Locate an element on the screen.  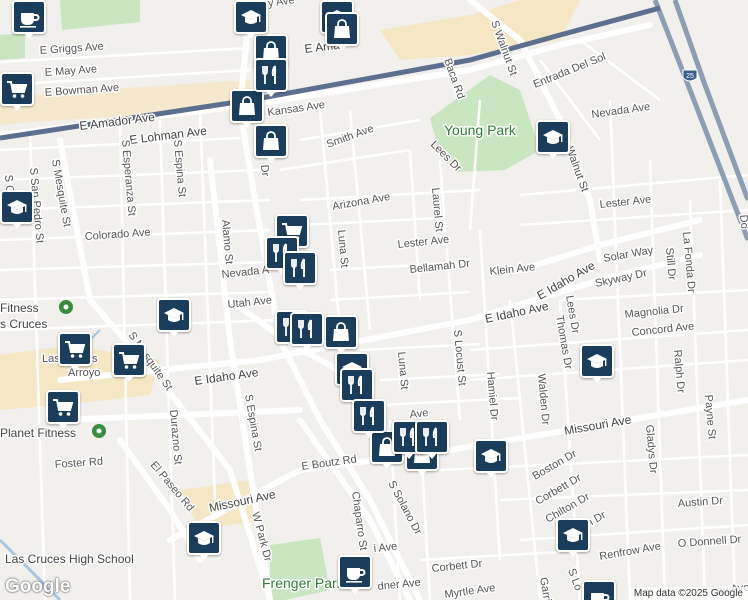
street-label-luna-s: Luna St is located at coordinates (402, 370).